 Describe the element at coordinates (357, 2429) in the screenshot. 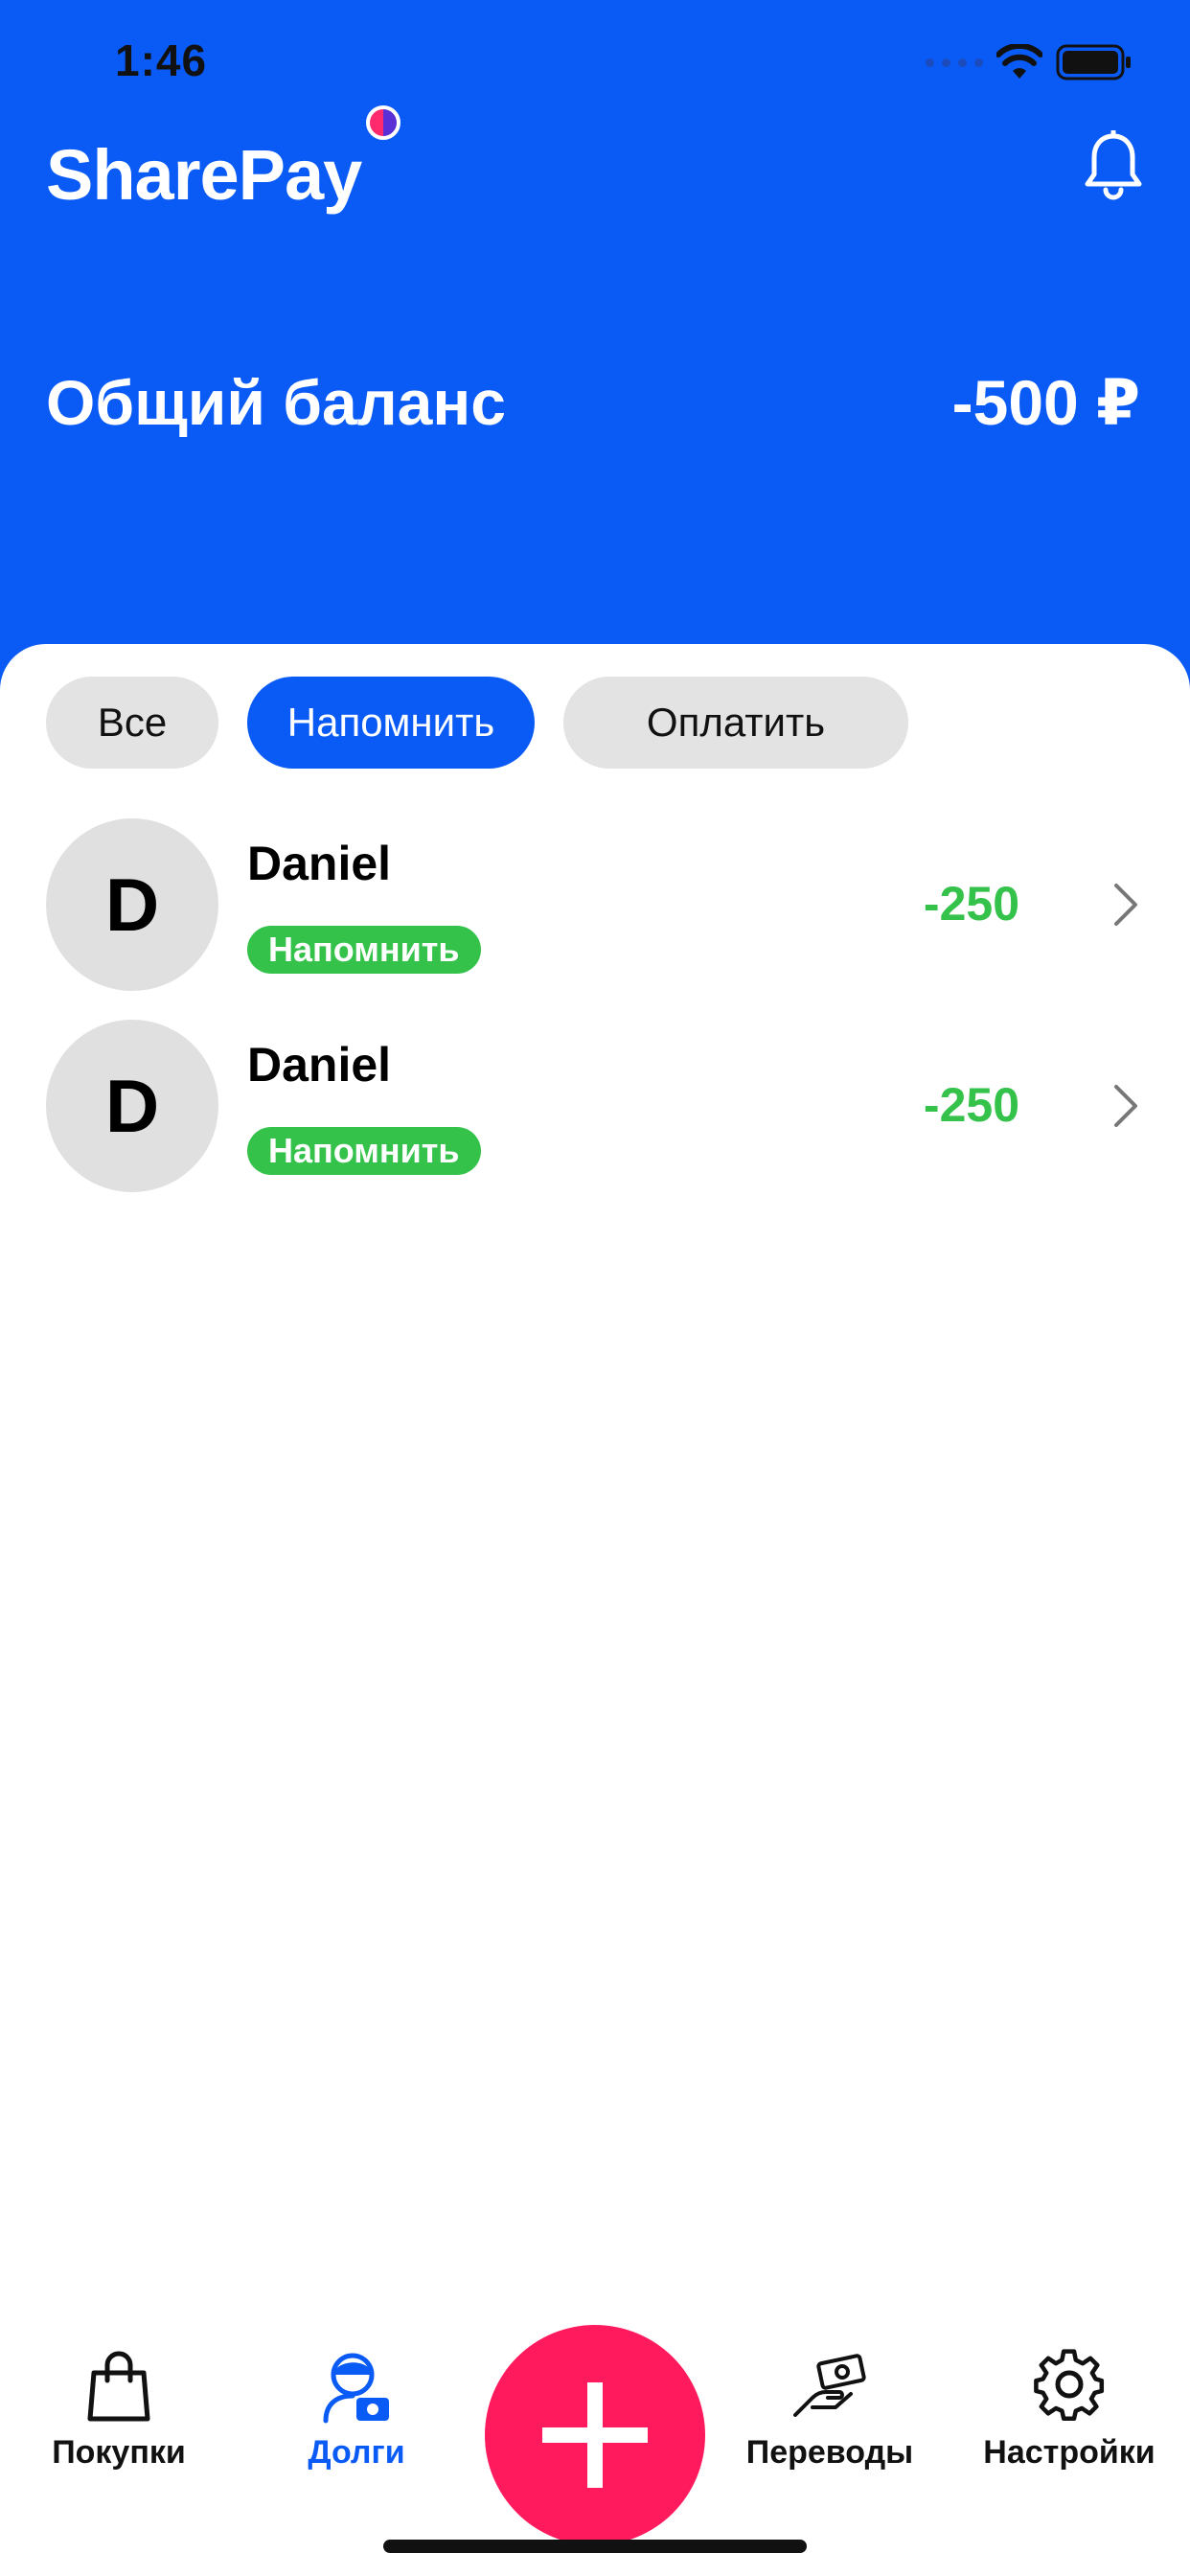

I see `tab-debts: Долги` at that location.